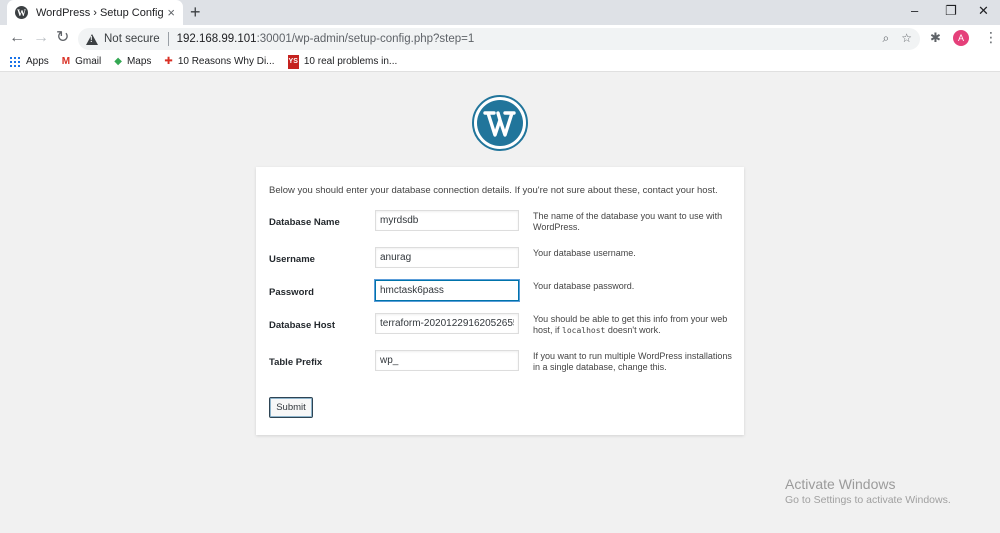  Describe the element at coordinates (584, 330) in the screenshot. I see `localhost-code: localhost` at that location.